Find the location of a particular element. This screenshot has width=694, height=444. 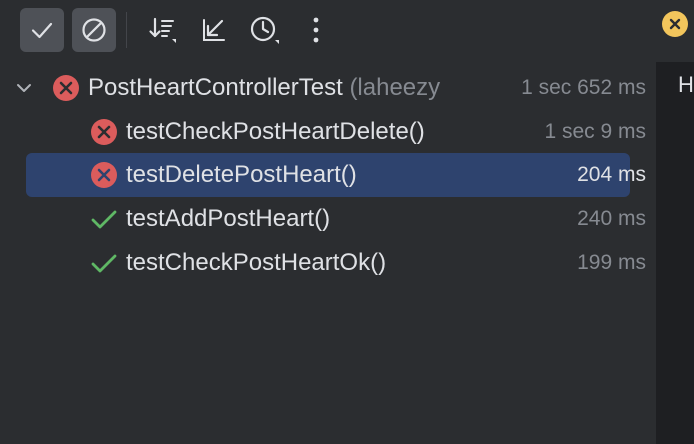

toolbar-separator is located at coordinates (126, 30).